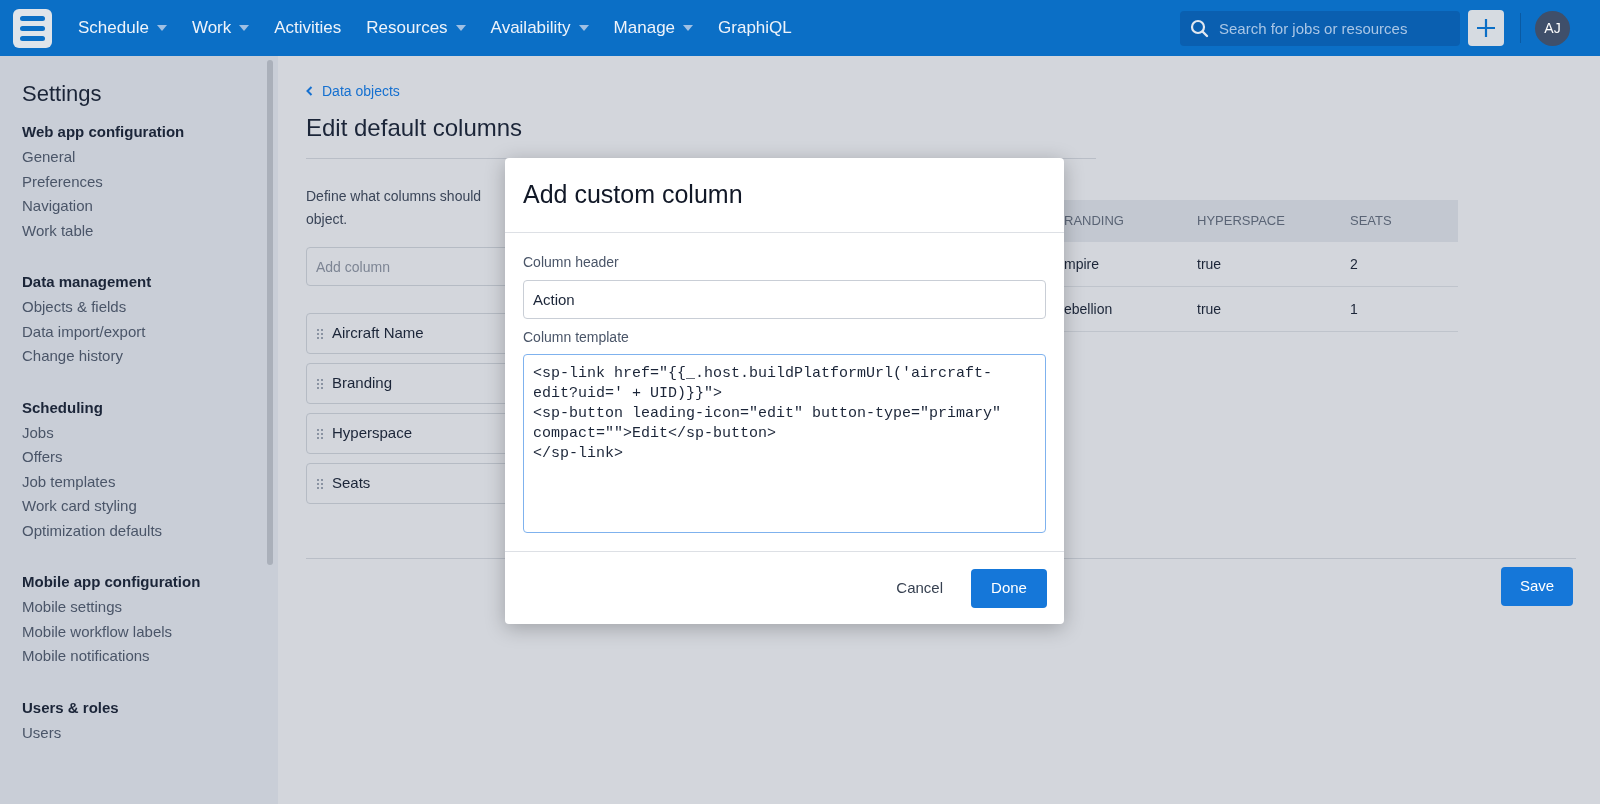 This screenshot has height=804, width=1600. Describe the element at coordinates (415, 128) in the screenshot. I see `page-title: Edit default columns` at that location.